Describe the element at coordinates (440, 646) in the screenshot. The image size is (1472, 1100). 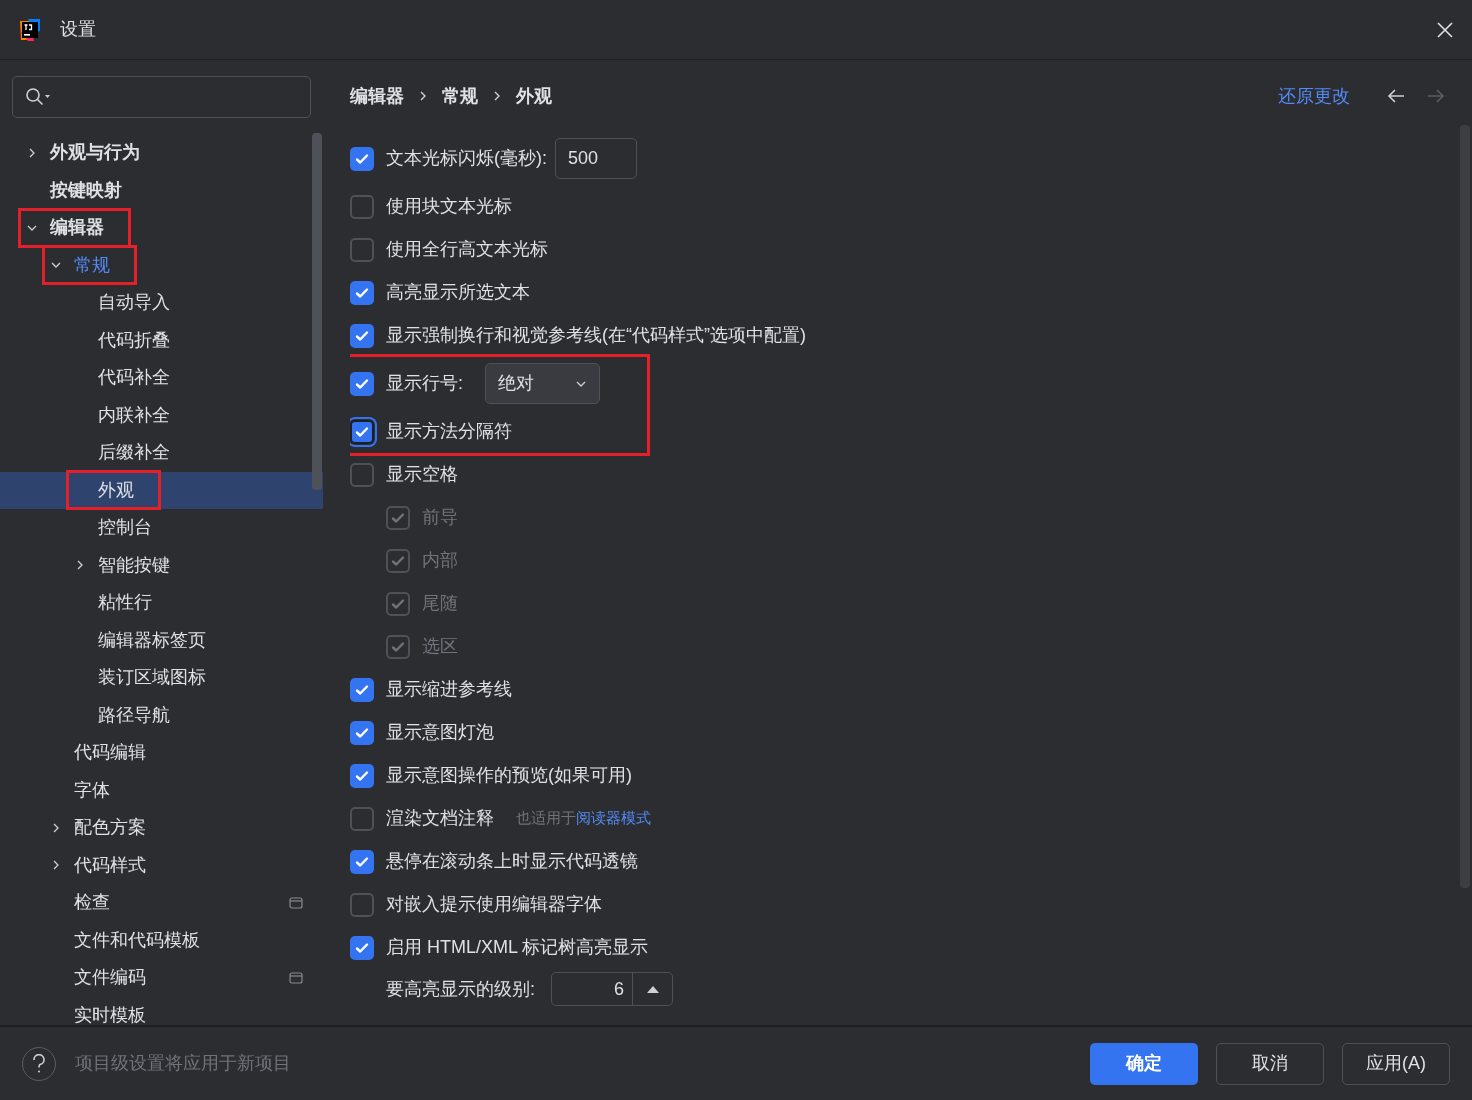
I see `option-label: 选区` at that location.